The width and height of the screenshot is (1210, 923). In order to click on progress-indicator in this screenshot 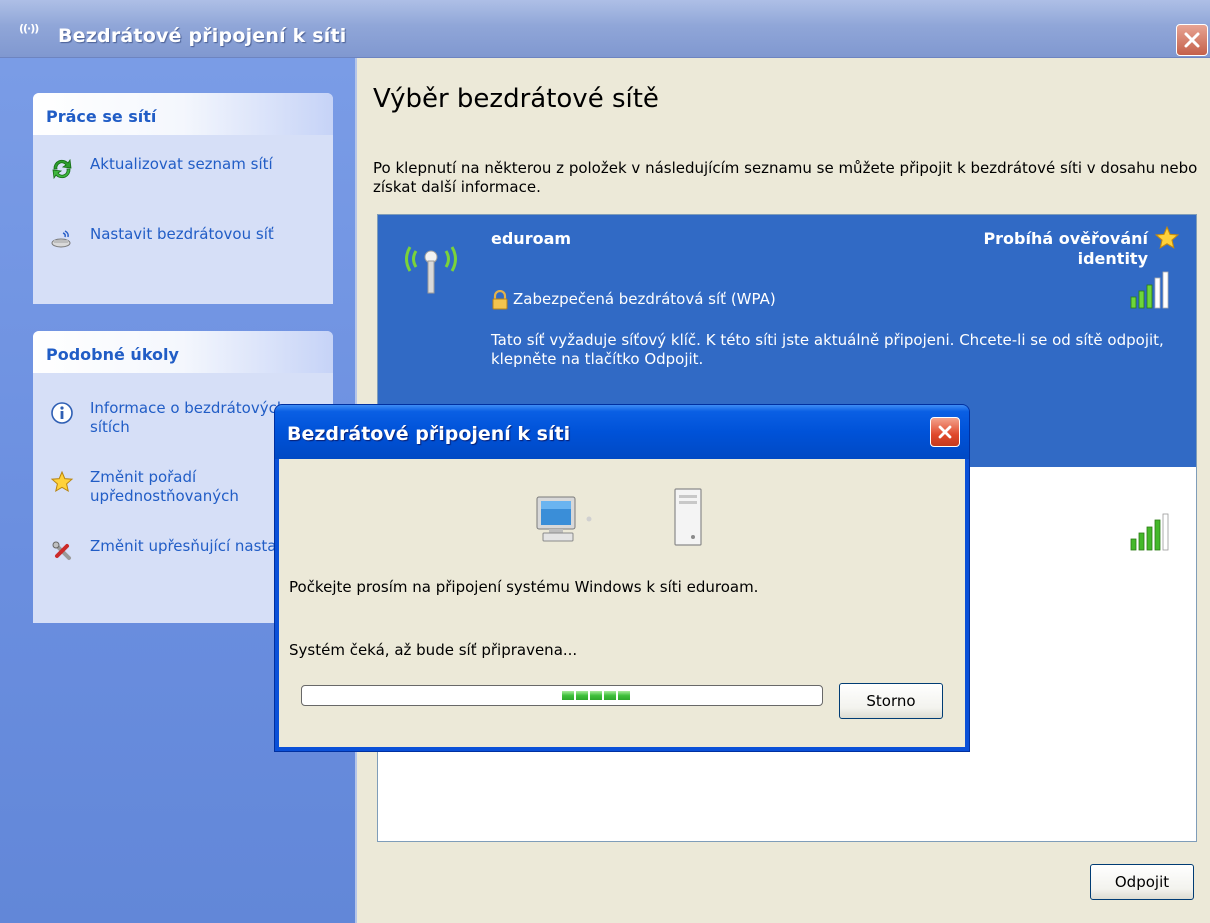, I will do `click(596, 695)`.